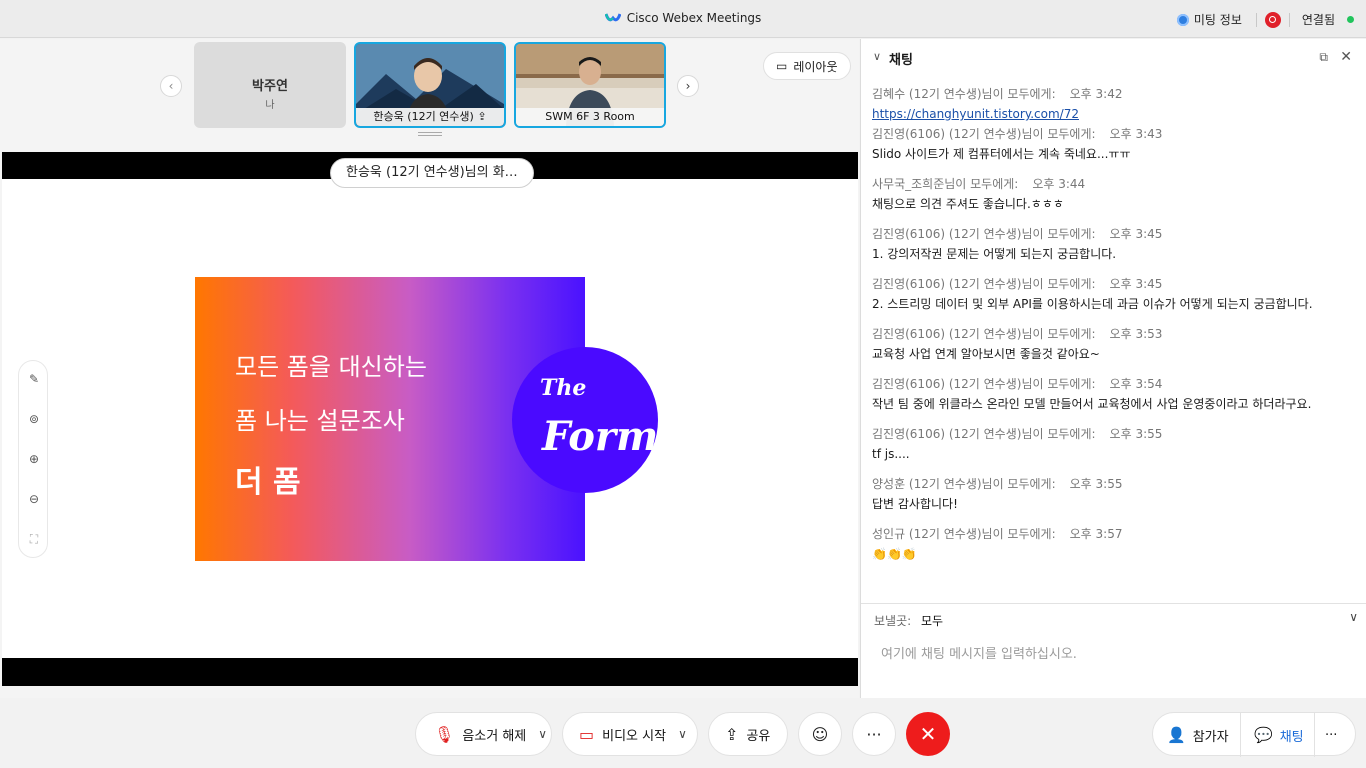  Describe the element at coordinates (587, 734) in the screenshot. I see `video-off-icon: ▭` at that location.